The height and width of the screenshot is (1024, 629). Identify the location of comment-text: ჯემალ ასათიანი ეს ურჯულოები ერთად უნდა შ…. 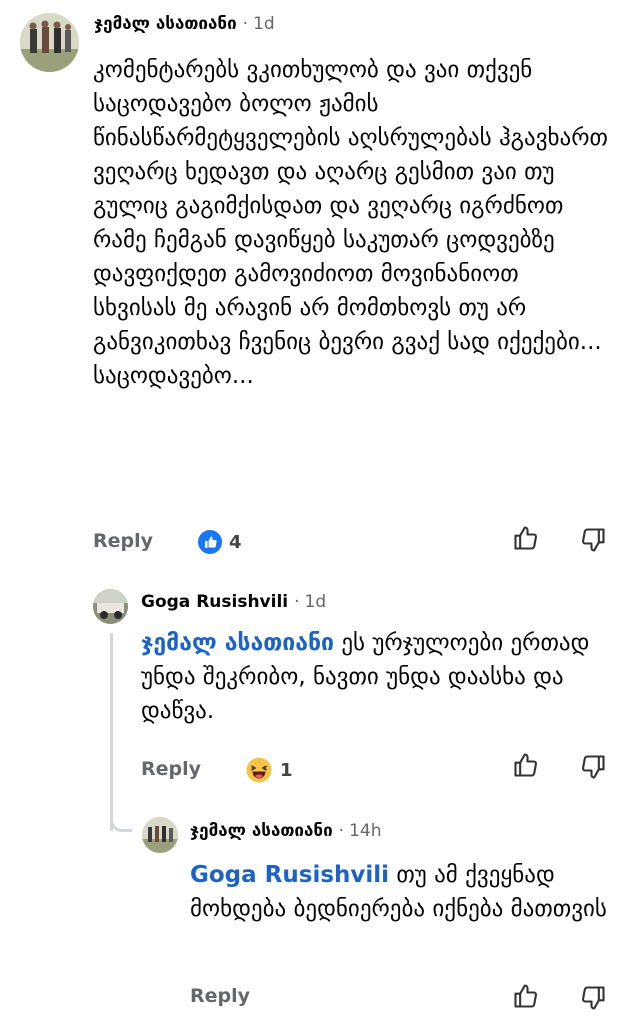
(375, 677).